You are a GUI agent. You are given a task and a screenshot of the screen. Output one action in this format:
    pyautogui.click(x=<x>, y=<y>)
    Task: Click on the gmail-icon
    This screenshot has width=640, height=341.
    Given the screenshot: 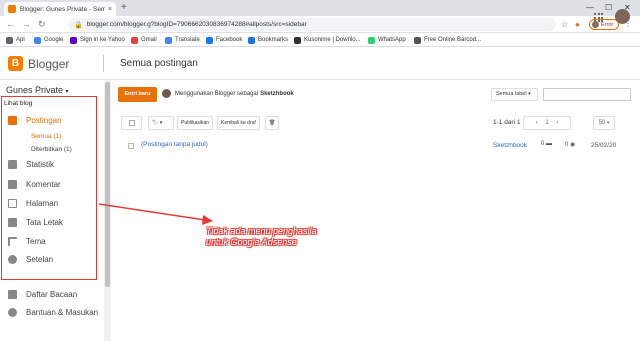 What is the action you would take?
    pyautogui.click(x=134, y=40)
    